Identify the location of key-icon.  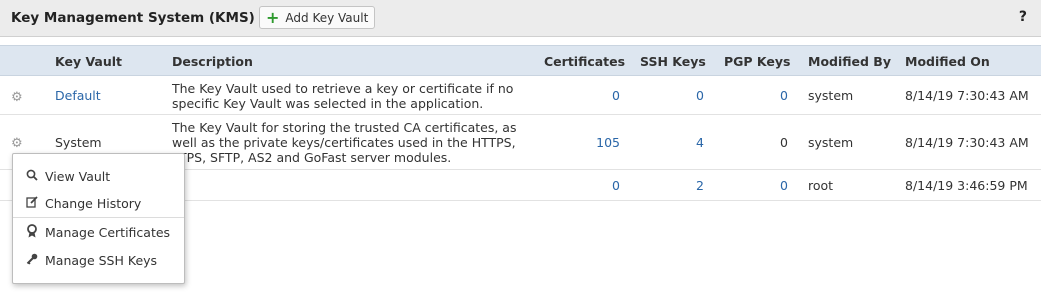
(32, 260).